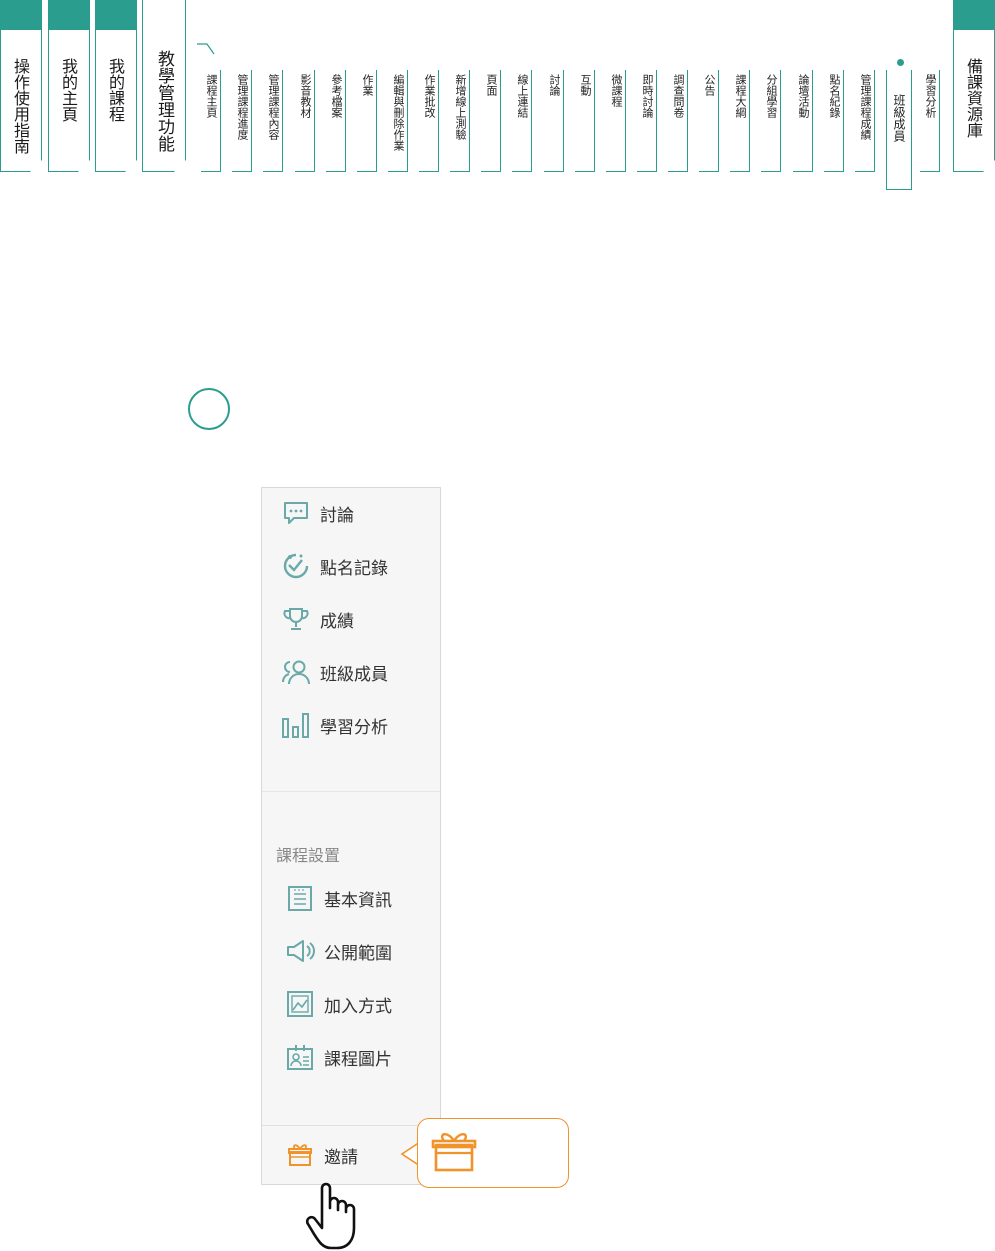  I want to click on menu-item-label: 公開範圍, so click(358, 953).